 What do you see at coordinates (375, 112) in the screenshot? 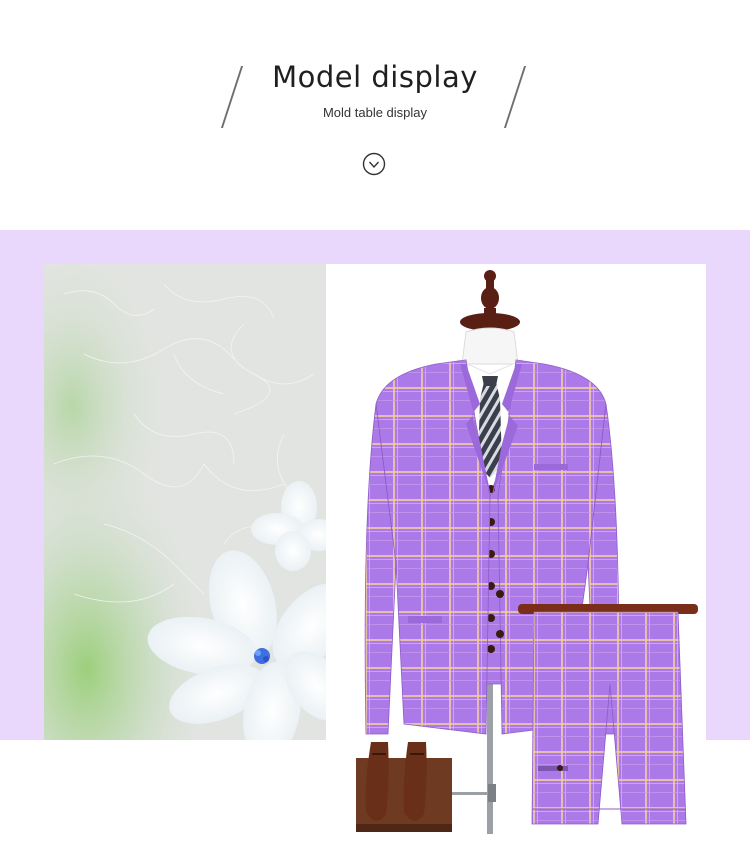
I see `section-subtitle: Mold table display` at bounding box center [375, 112].